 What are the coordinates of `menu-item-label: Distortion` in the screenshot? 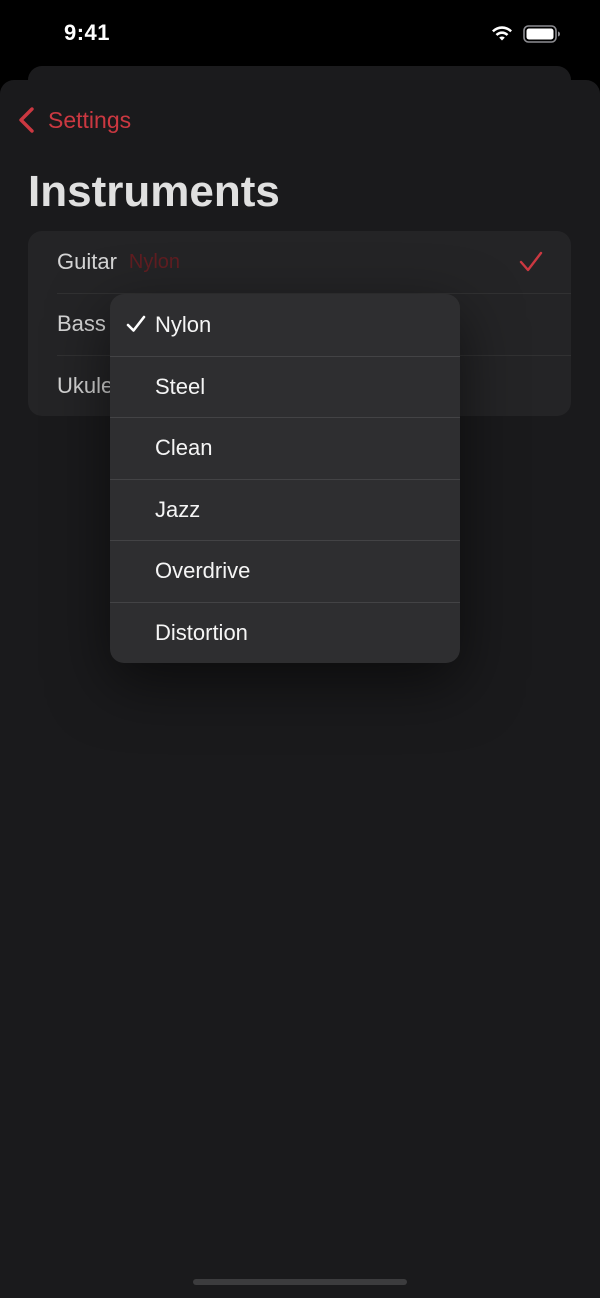 It's located at (201, 632).